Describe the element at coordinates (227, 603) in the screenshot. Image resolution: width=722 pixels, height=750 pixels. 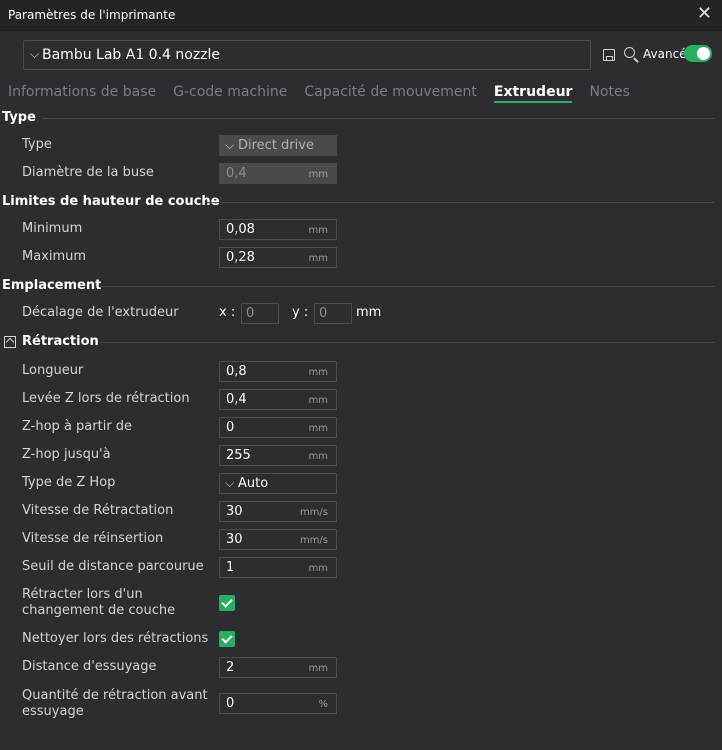
I see `retract-layer-change-checkbox` at that location.